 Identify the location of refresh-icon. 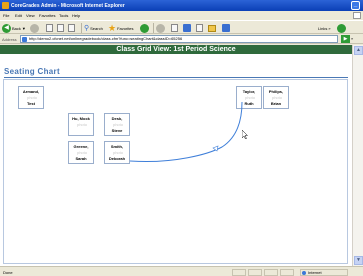
(60, 28).